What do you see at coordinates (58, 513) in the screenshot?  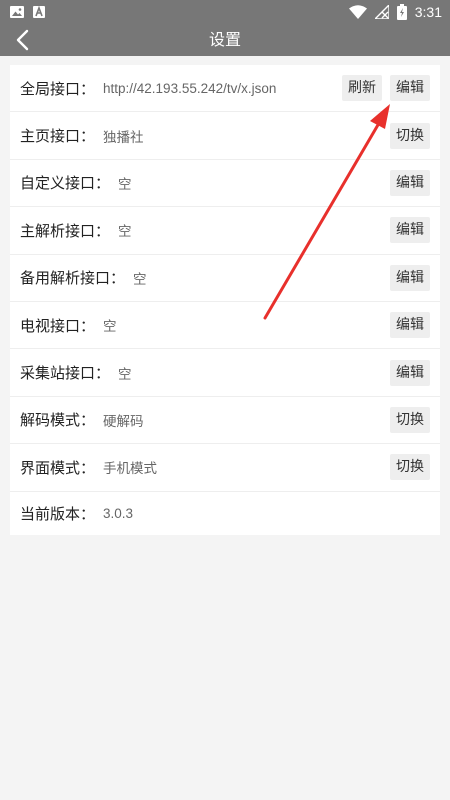 I see `row-label: 当前版本：` at bounding box center [58, 513].